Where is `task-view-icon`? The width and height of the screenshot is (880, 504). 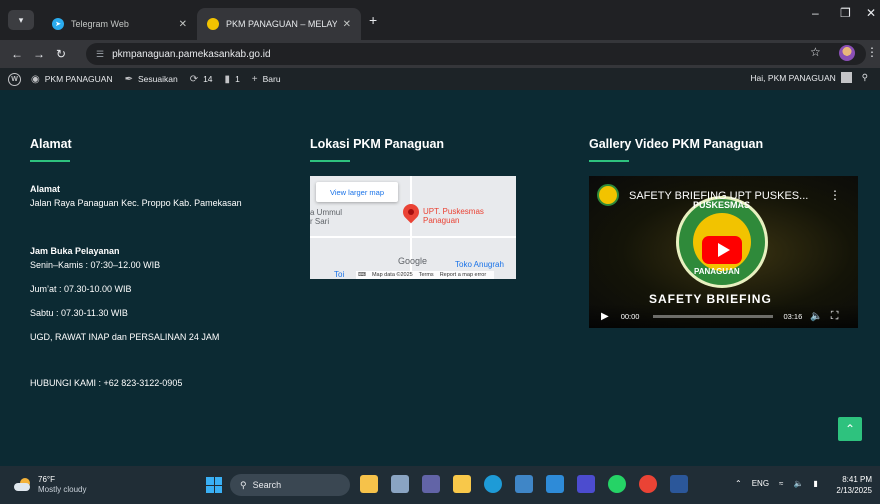
task-view-icon is located at coordinates (400, 484).